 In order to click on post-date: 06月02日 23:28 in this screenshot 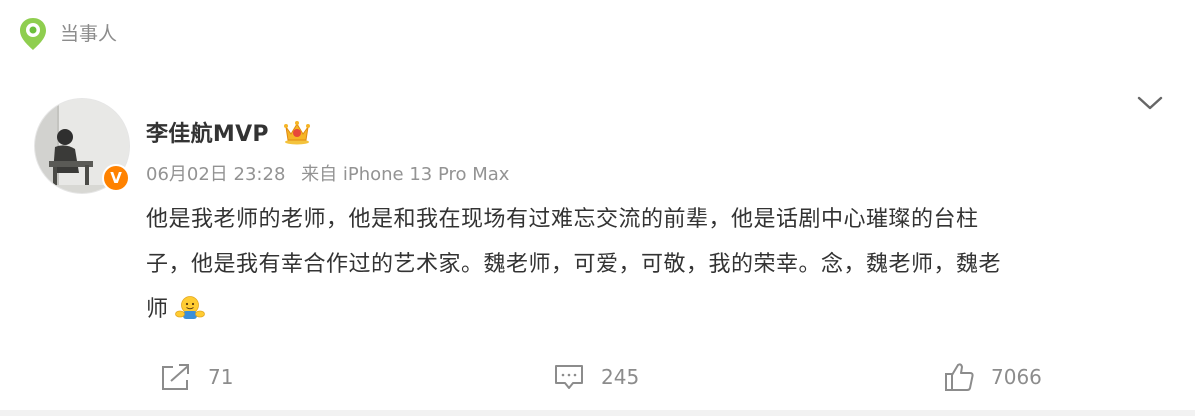, I will do `click(215, 174)`.